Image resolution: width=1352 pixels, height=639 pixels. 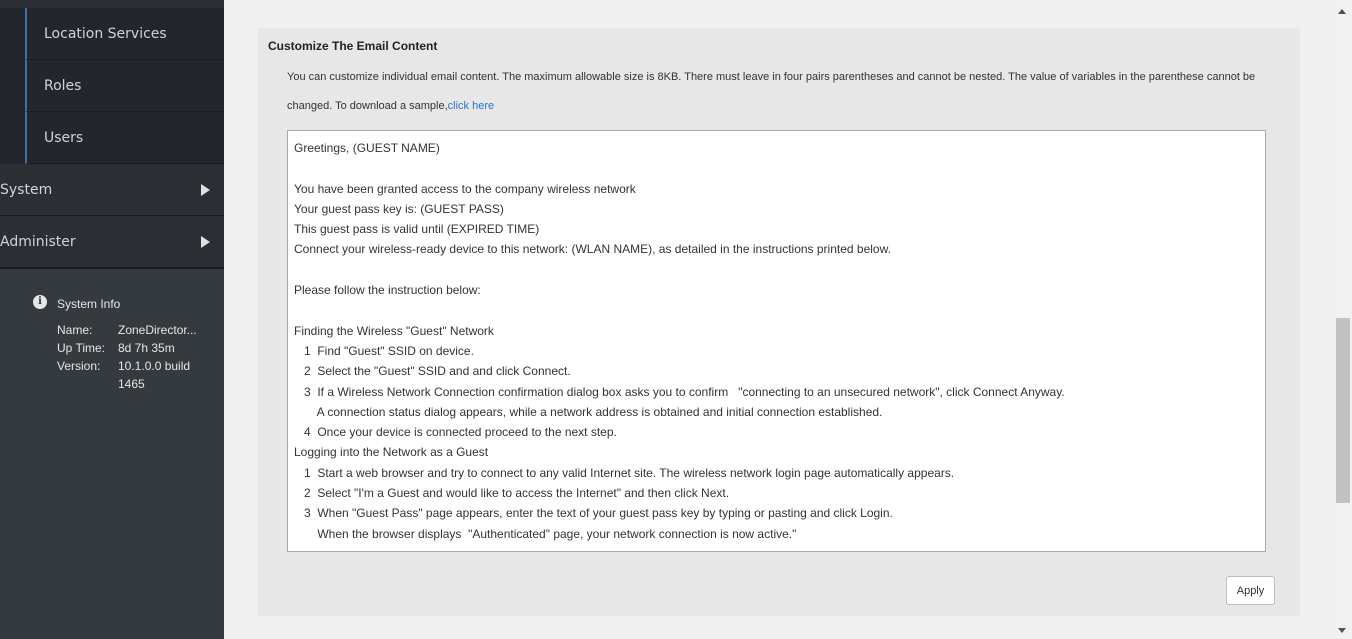 What do you see at coordinates (146, 348) in the screenshot?
I see `system-info-uptime-value: 8d 7h 35m` at bounding box center [146, 348].